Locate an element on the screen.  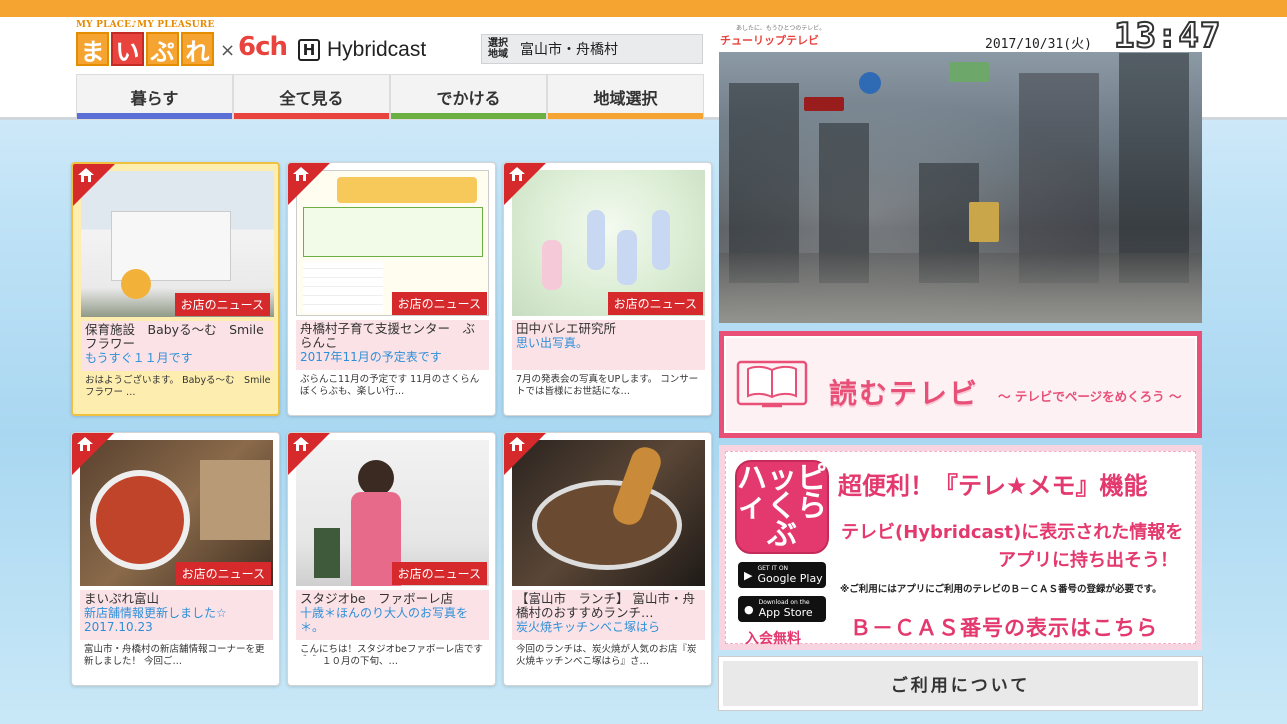
flyer-calendar is located at coordinates (343, 287).